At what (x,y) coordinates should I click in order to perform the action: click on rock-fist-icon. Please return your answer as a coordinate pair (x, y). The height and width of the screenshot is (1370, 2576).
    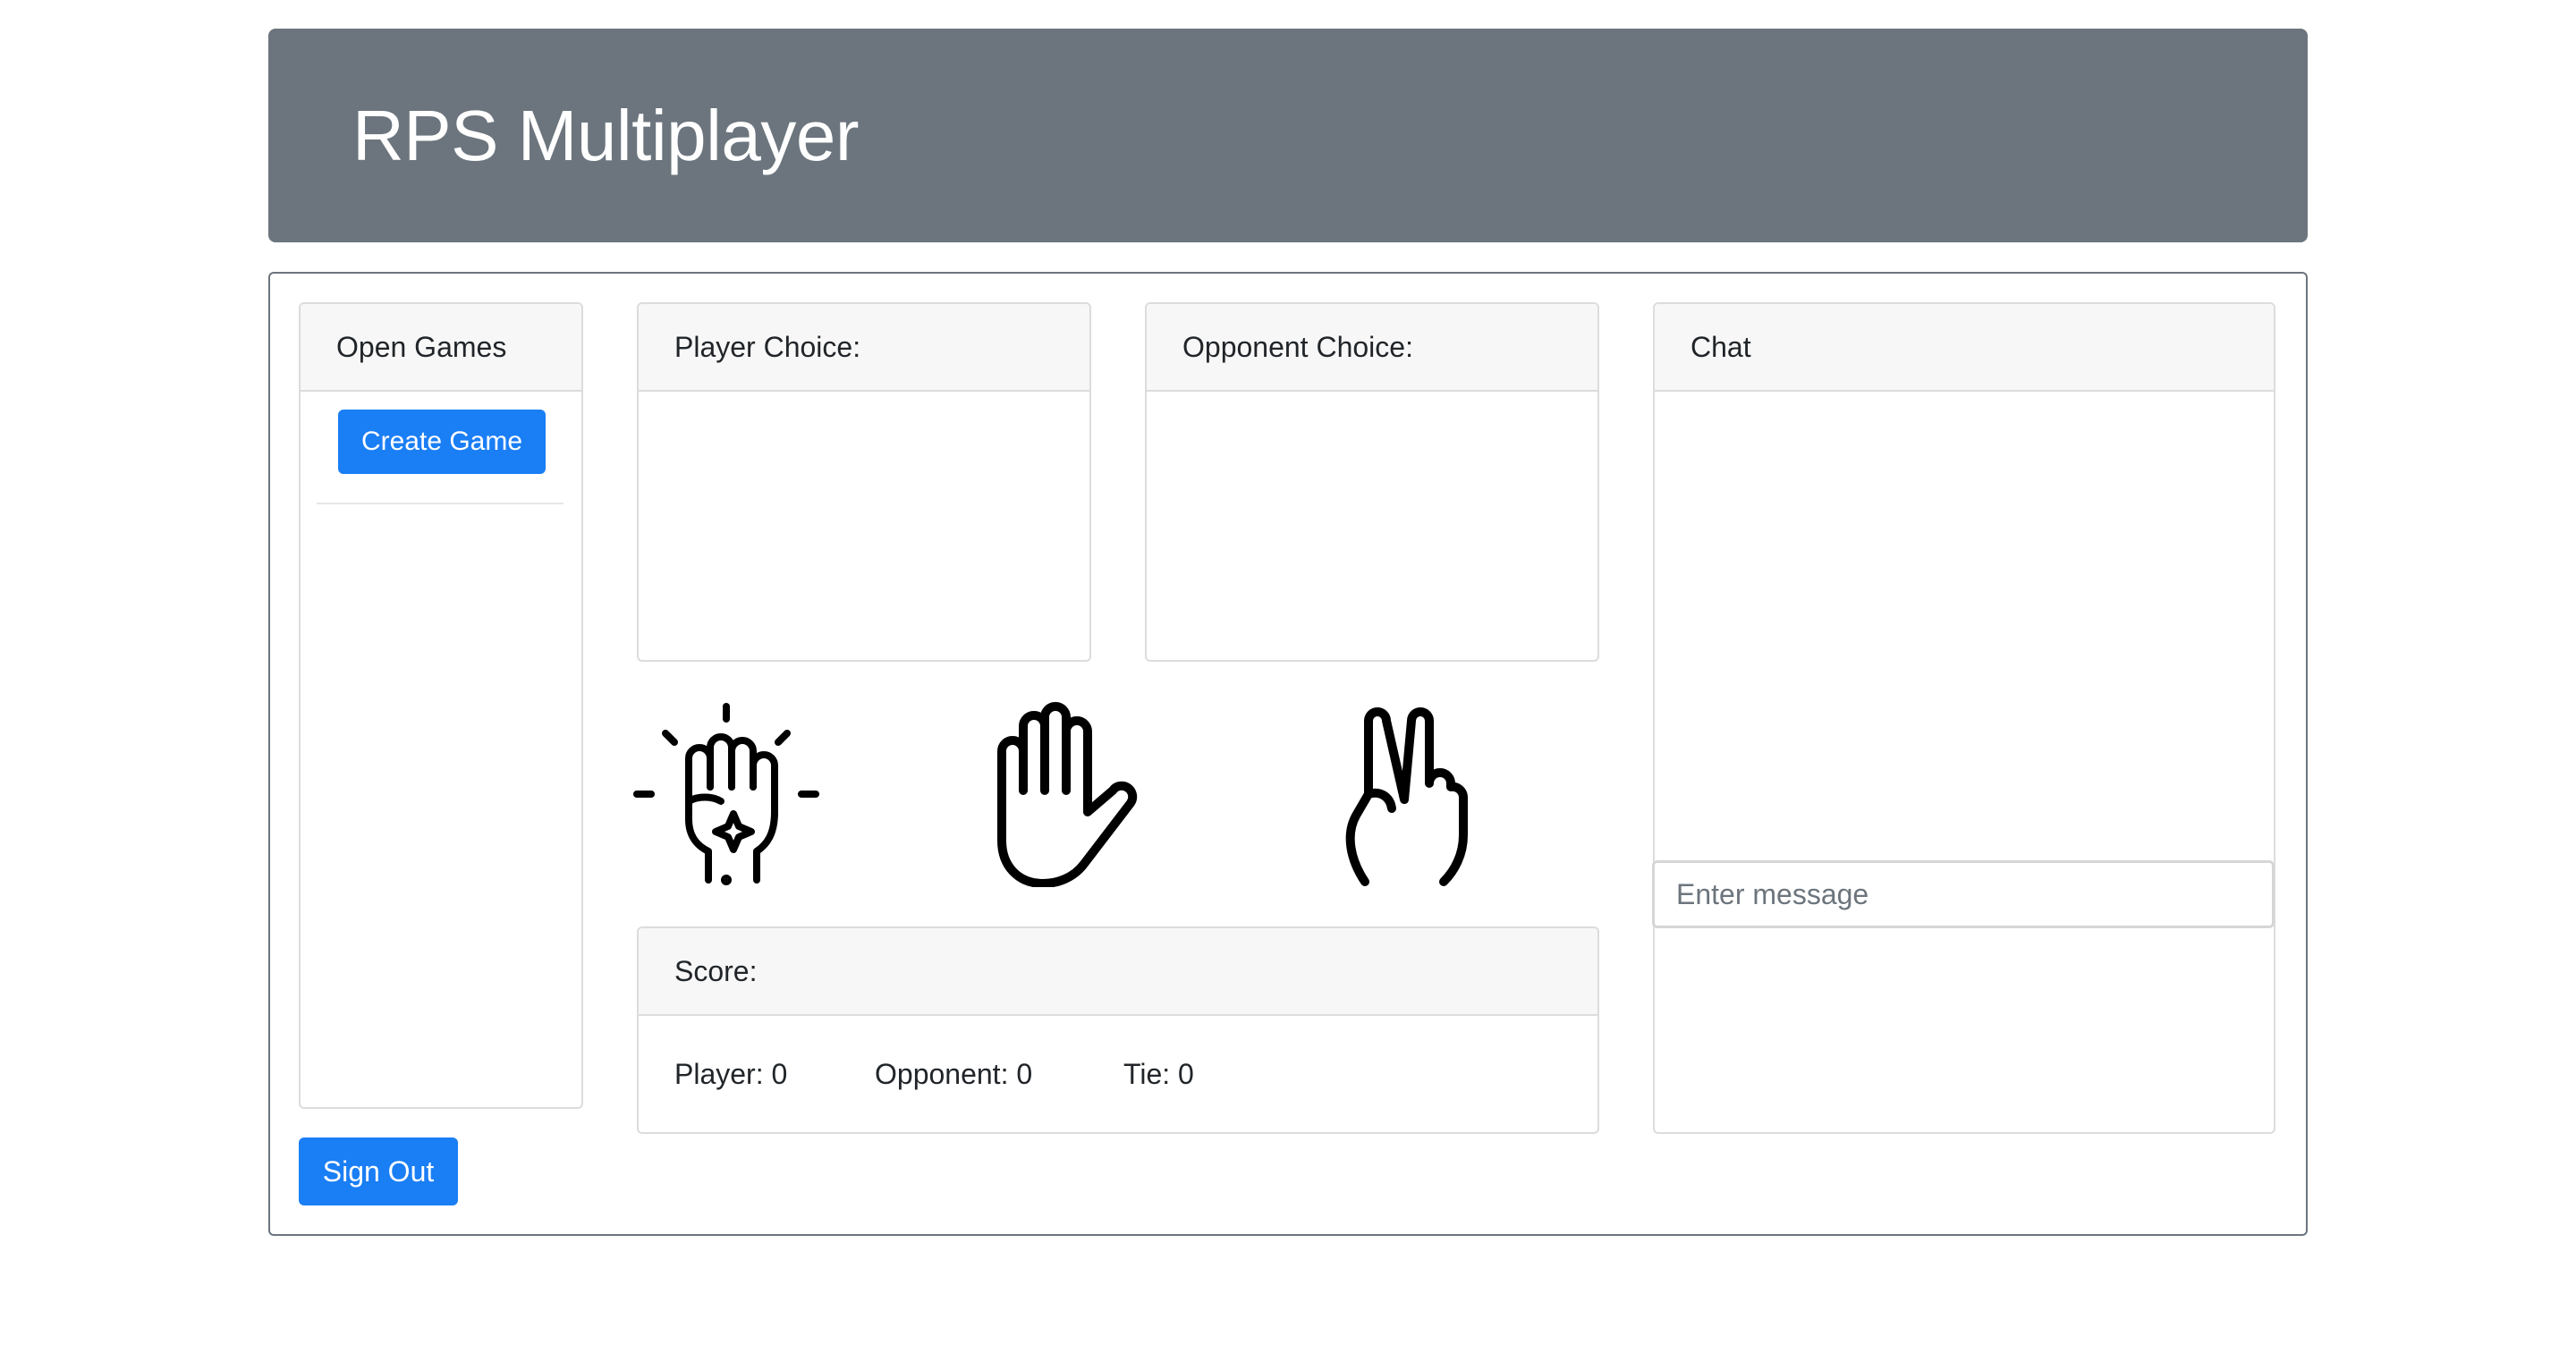
    Looking at the image, I should click on (726, 794).